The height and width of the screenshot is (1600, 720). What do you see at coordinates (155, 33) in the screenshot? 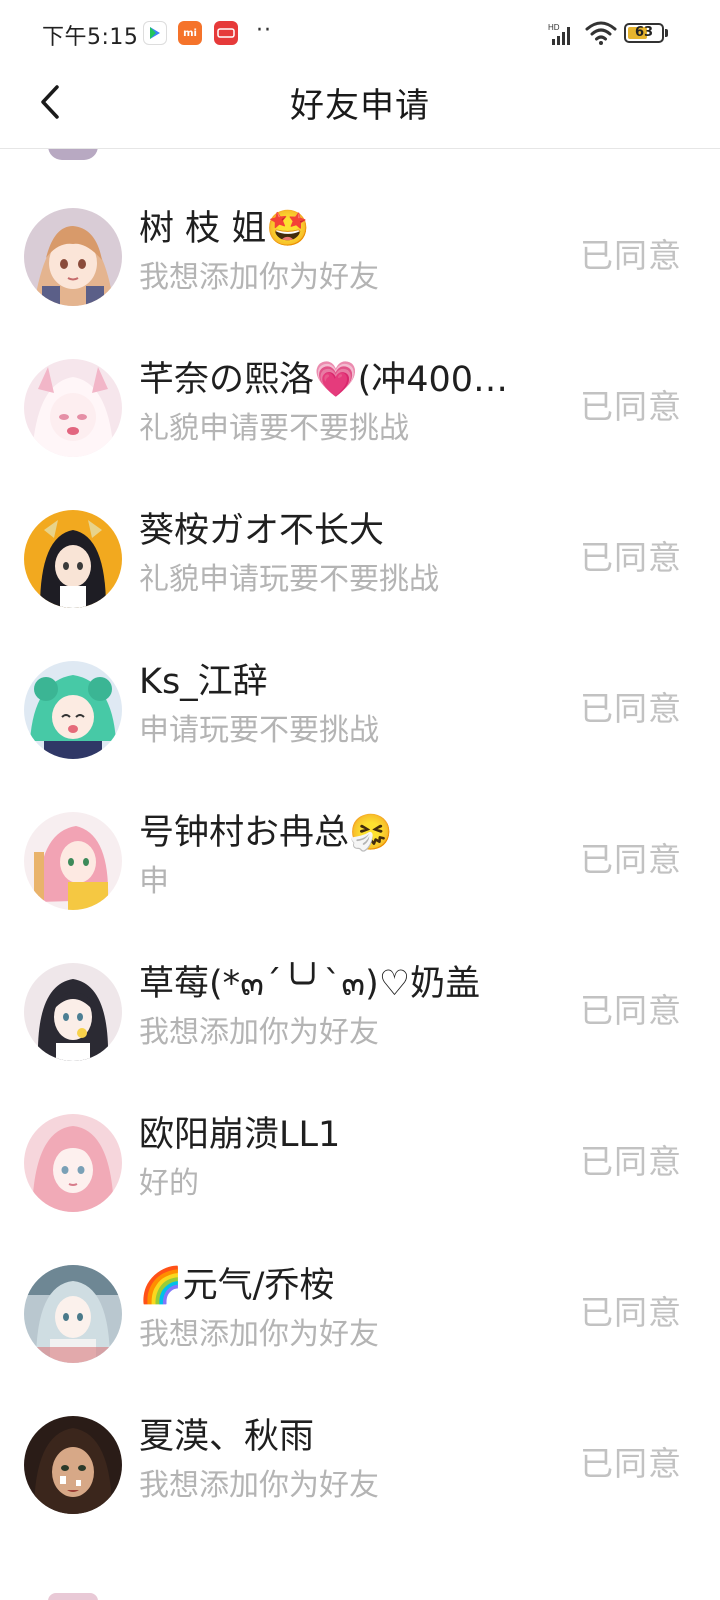
I see `play-store-icon` at bounding box center [155, 33].